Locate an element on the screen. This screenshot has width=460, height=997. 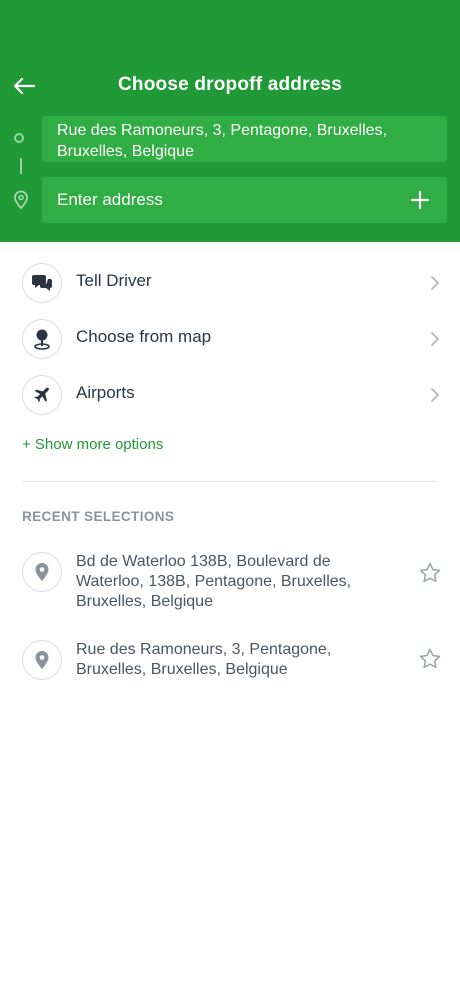
add-stop-button is located at coordinates (420, 200).